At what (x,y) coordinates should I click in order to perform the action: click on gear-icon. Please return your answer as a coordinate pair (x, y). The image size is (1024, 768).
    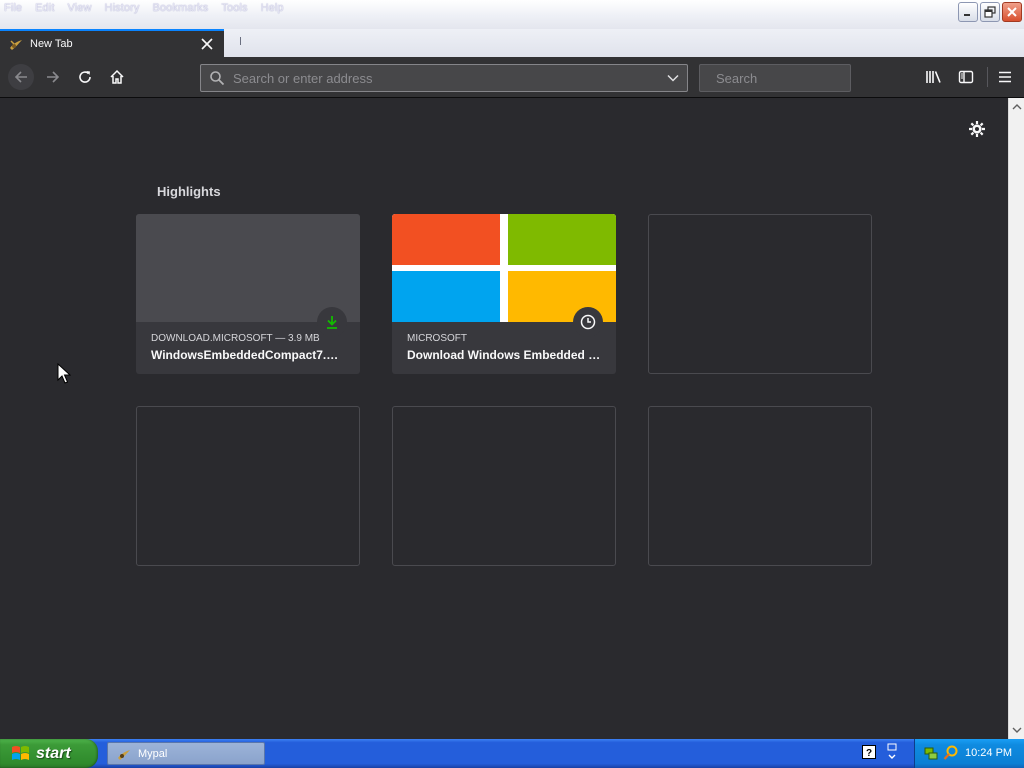
    Looking at the image, I should click on (977, 129).